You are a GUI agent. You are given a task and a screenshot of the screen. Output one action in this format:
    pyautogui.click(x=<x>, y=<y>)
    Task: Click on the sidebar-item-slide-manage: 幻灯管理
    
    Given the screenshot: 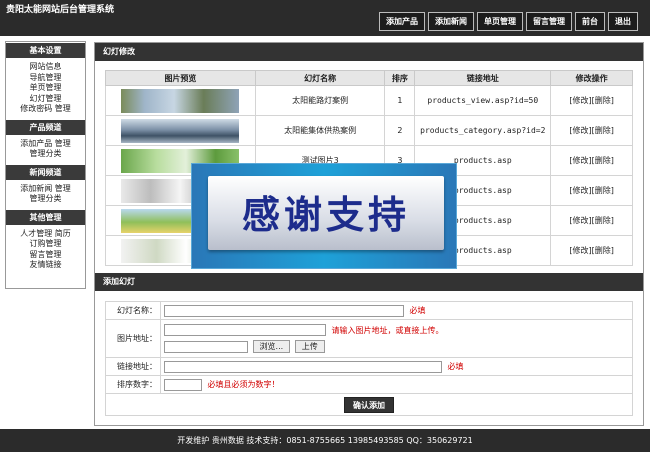 What is the action you would take?
    pyautogui.click(x=45, y=99)
    